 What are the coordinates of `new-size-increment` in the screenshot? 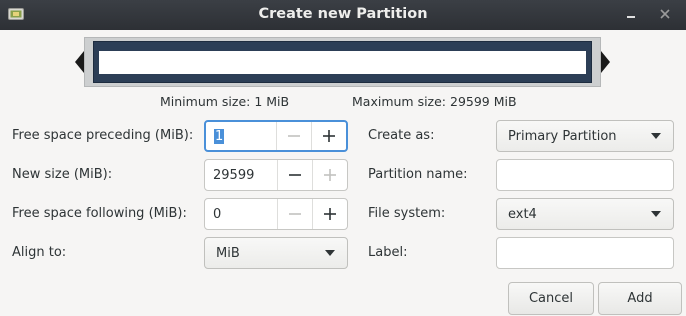 It's located at (329, 175).